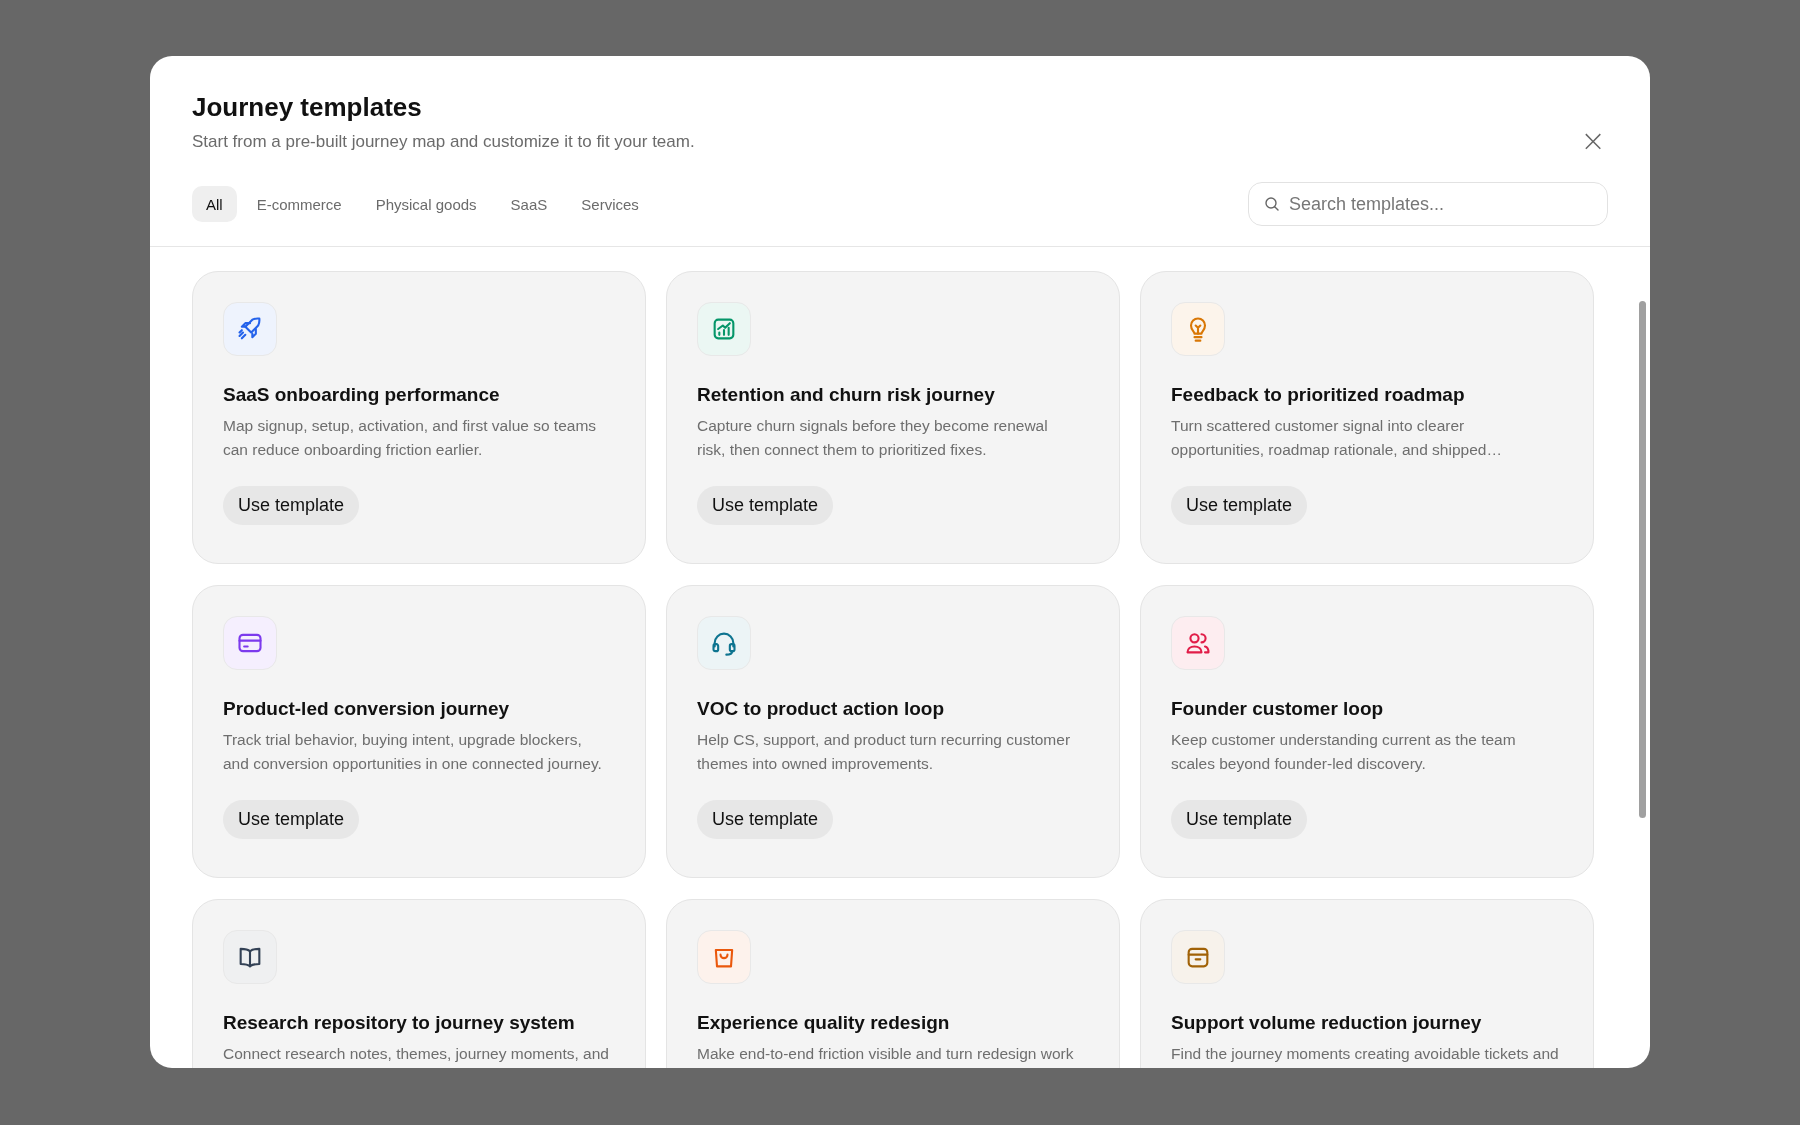 Image resolution: width=1800 pixels, height=1125 pixels. What do you see at coordinates (873, 438) in the screenshot?
I see `template-description: Capture churn signals before they become renewal risk, then connect them to prioritized fixes.` at bounding box center [873, 438].